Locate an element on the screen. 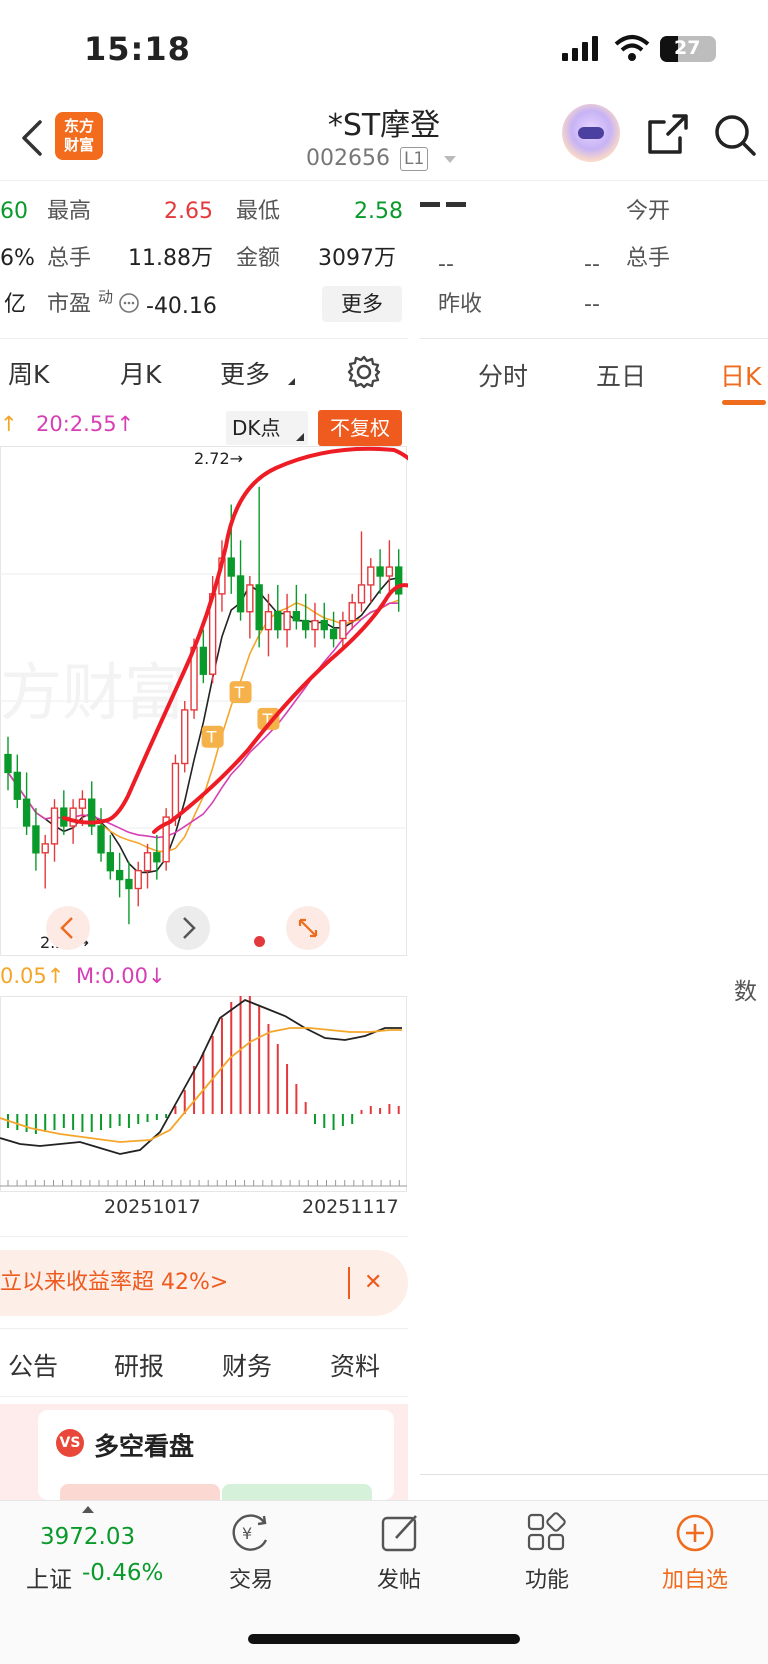  pe-value: -40.16 is located at coordinates (181, 306).